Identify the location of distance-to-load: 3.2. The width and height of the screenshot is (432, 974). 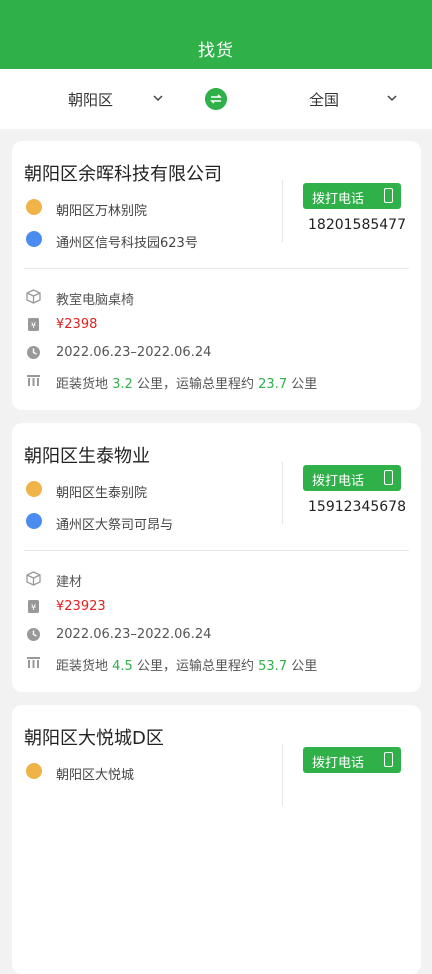
(122, 384).